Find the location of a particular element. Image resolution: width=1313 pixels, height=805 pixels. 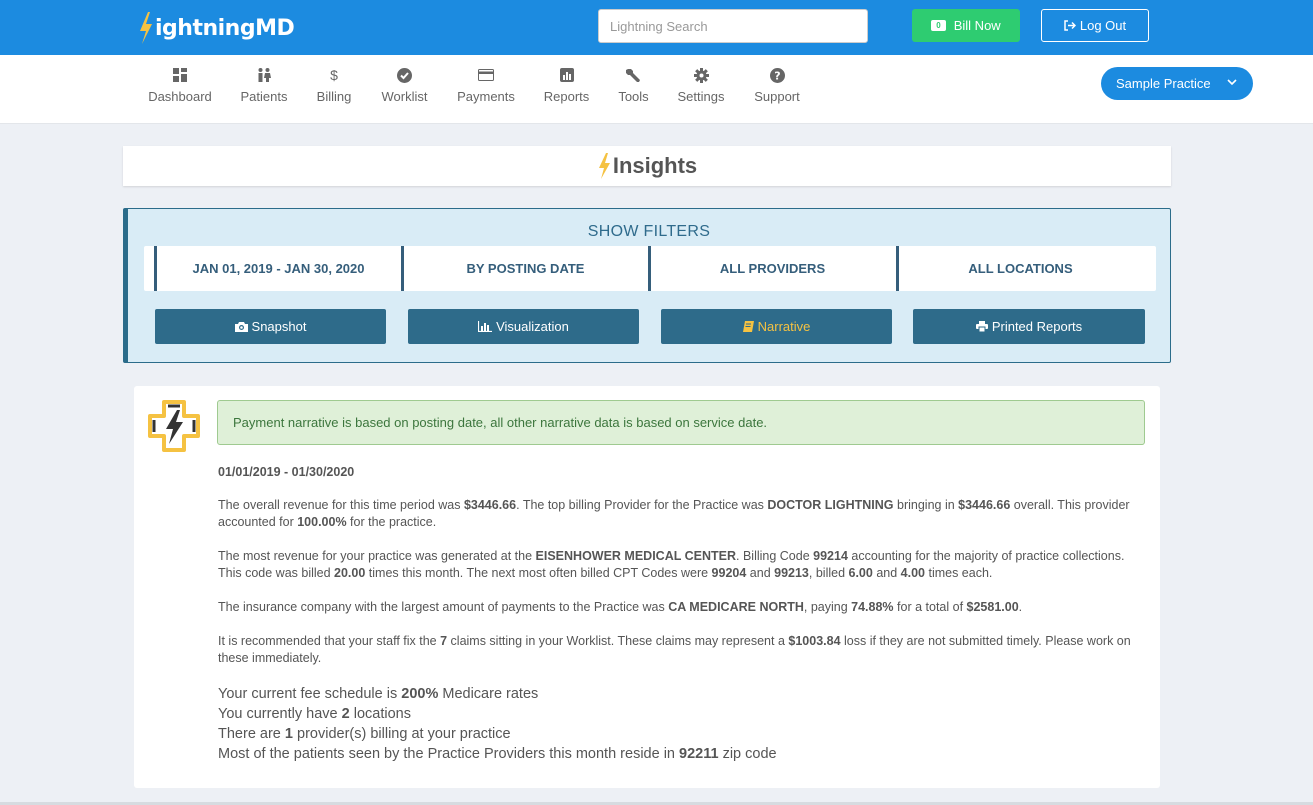

narrative-label: Narrative is located at coordinates (784, 326).